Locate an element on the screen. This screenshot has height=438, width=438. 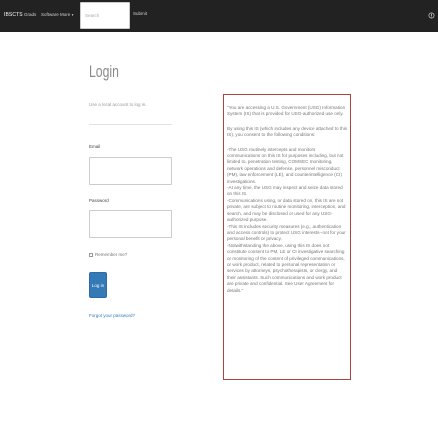
nav-link-software: Software is located at coordinates (50, 14).